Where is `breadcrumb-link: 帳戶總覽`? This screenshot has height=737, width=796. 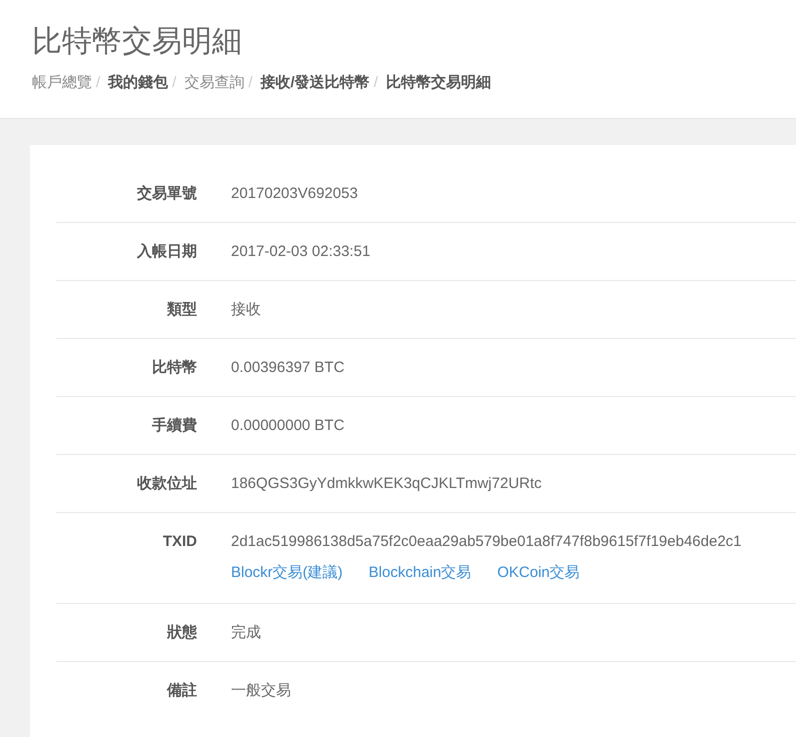
breadcrumb-link: 帳戶總覽 is located at coordinates (62, 82).